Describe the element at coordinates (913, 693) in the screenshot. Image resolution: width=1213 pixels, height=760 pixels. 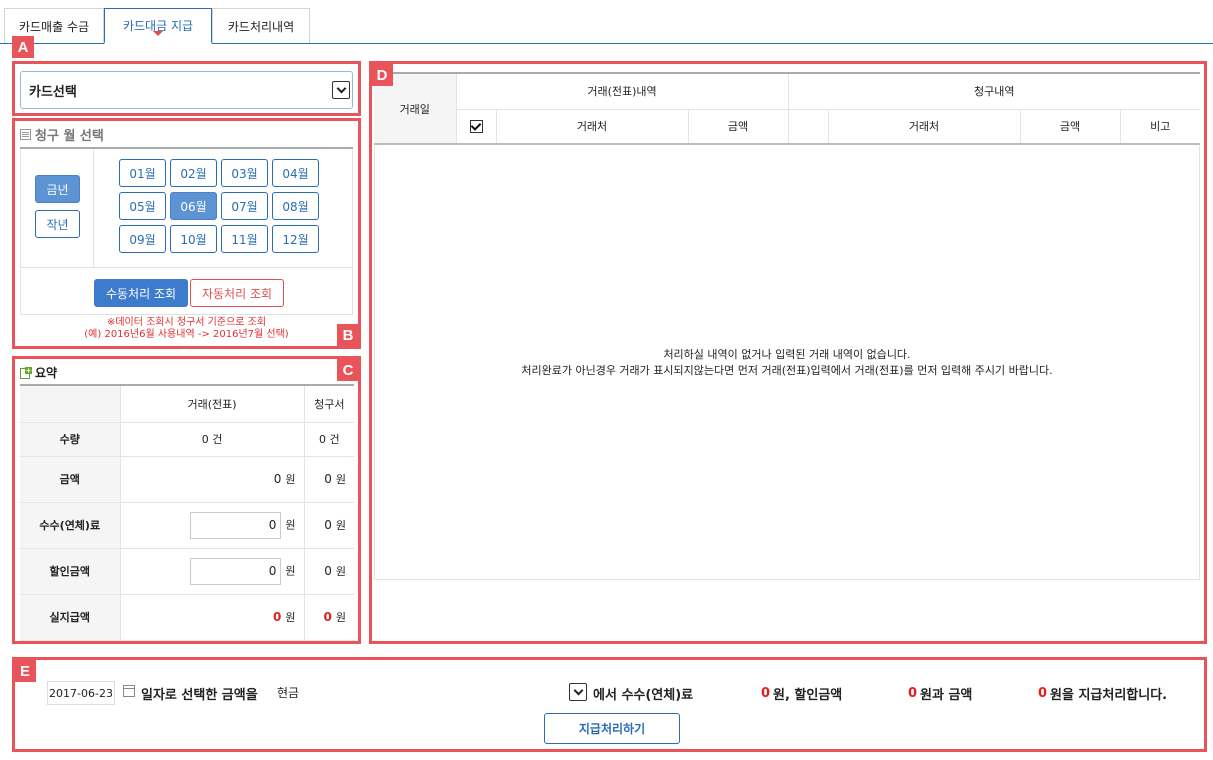
I see `payment-discount-value: 0` at that location.